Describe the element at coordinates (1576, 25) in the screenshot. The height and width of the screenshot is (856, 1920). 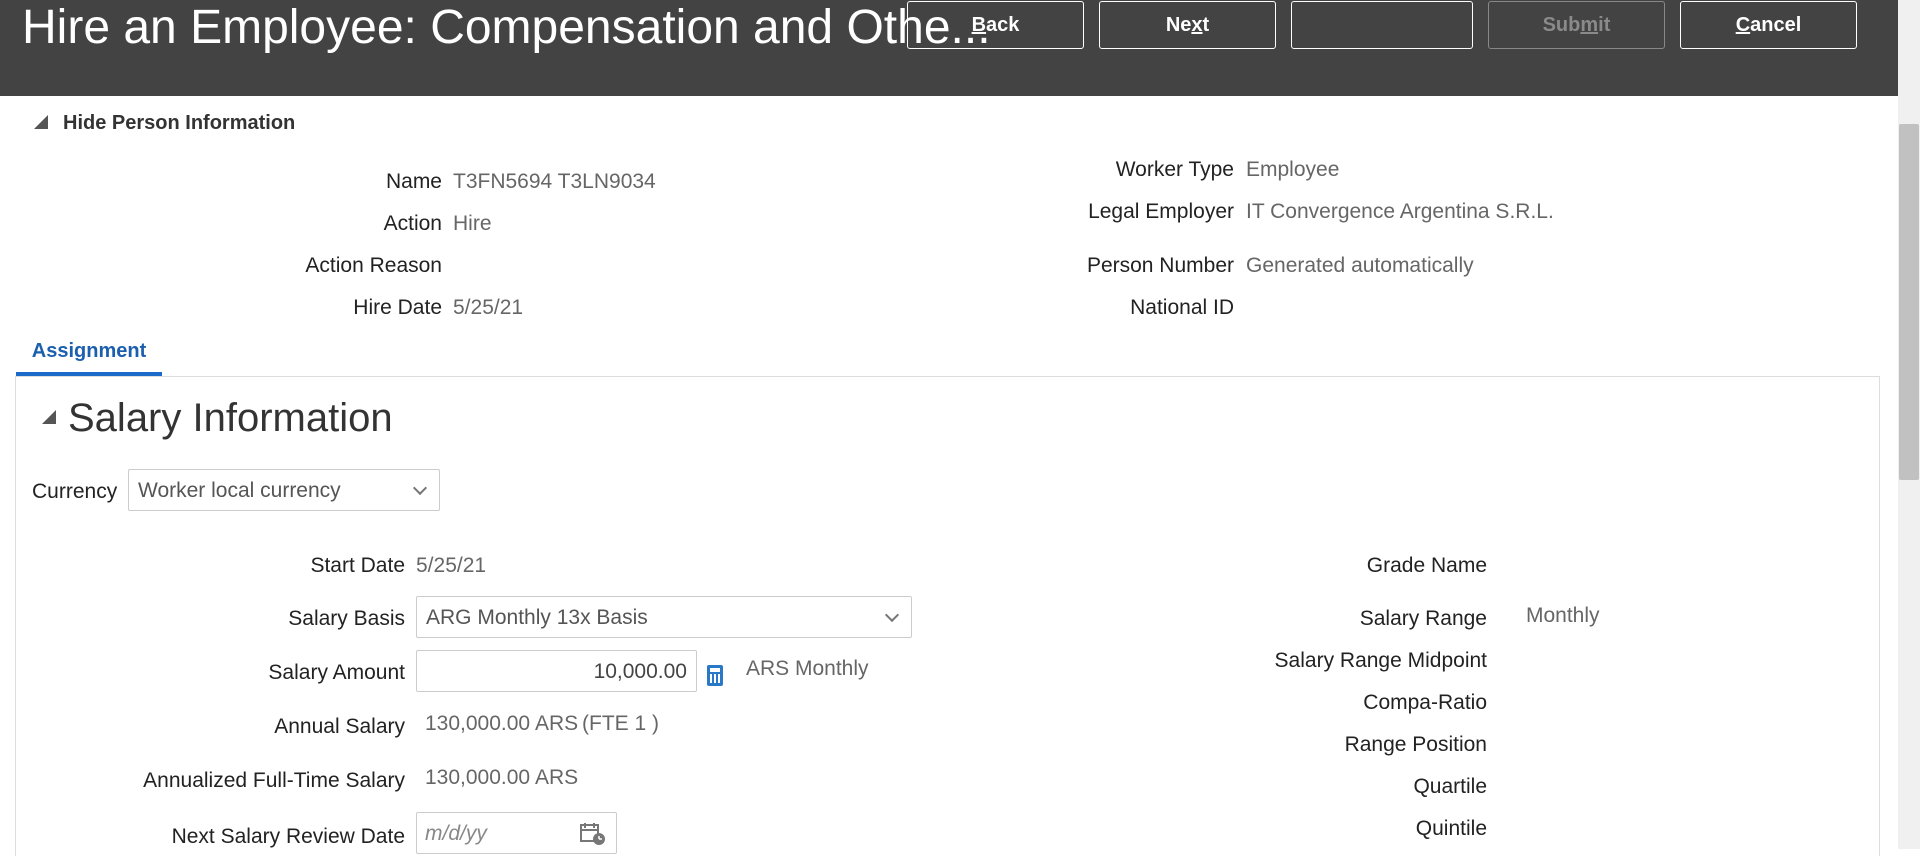
I see `submit-button: Submit` at that location.